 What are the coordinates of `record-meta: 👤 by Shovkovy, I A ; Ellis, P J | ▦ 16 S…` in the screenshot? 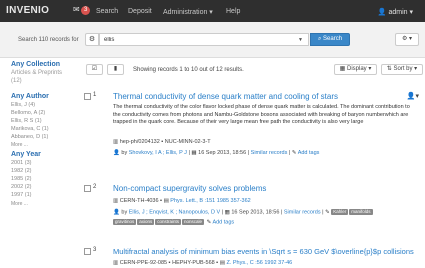 It's located at (216, 153).